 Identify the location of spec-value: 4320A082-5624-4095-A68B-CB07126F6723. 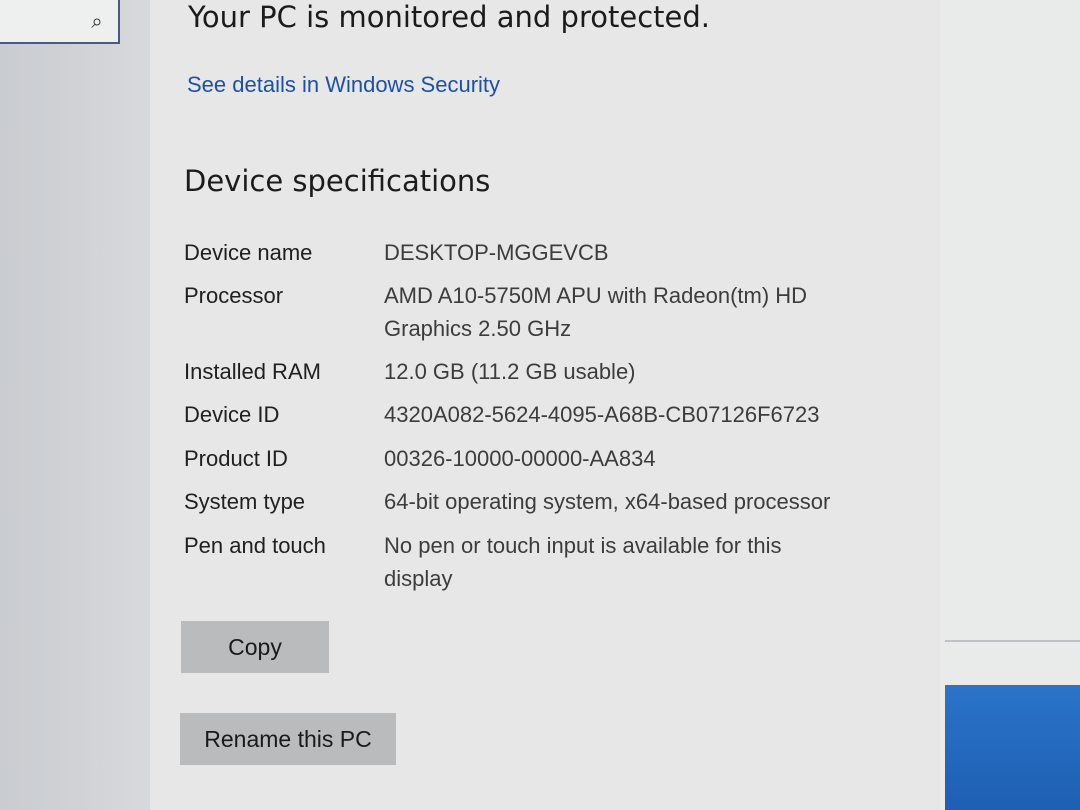
(602, 414).